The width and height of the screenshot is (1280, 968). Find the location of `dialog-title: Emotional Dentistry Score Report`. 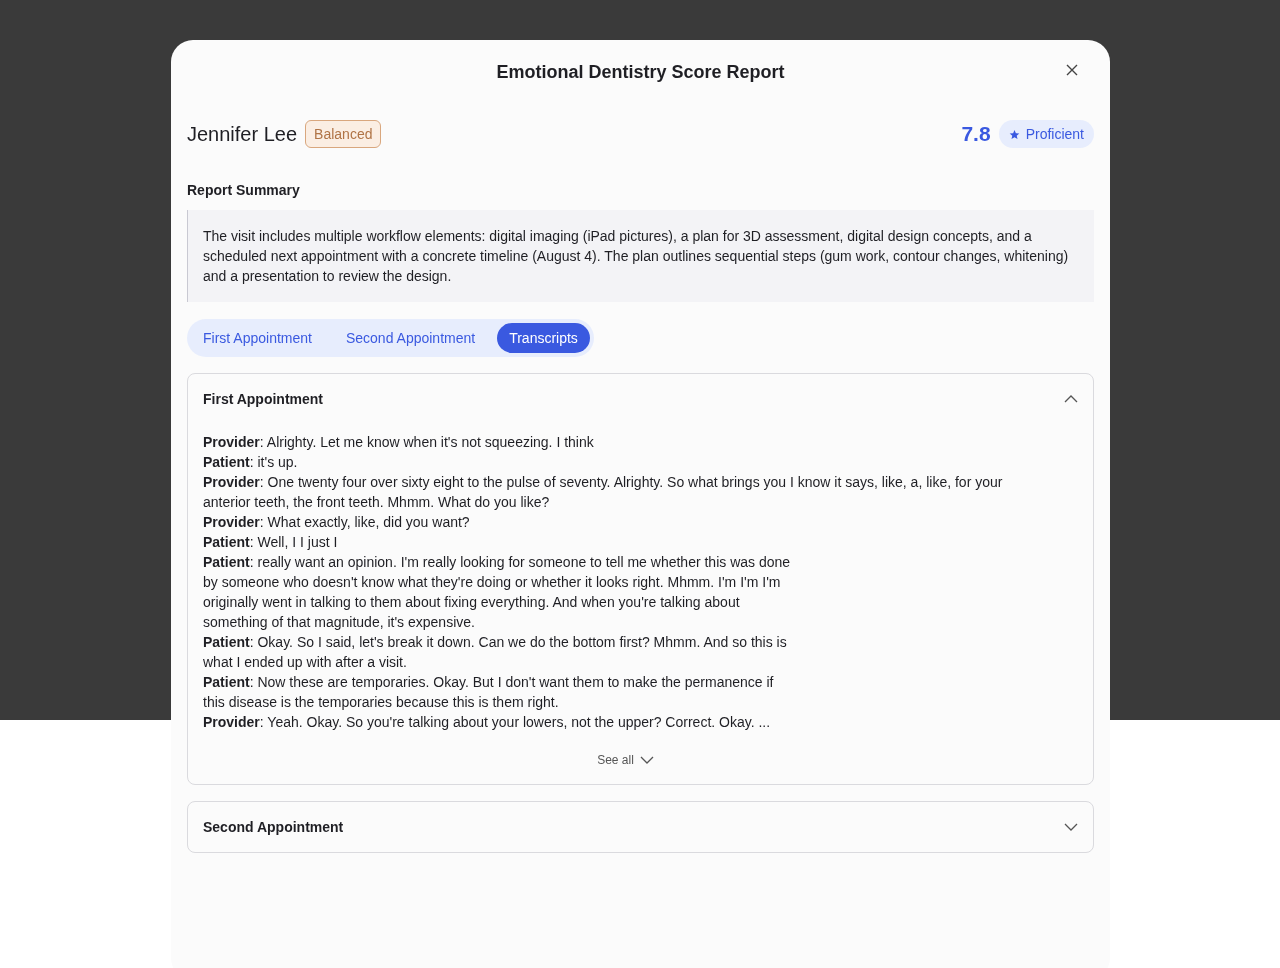

dialog-title: Emotional Dentistry Score Report is located at coordinates (640, 72).